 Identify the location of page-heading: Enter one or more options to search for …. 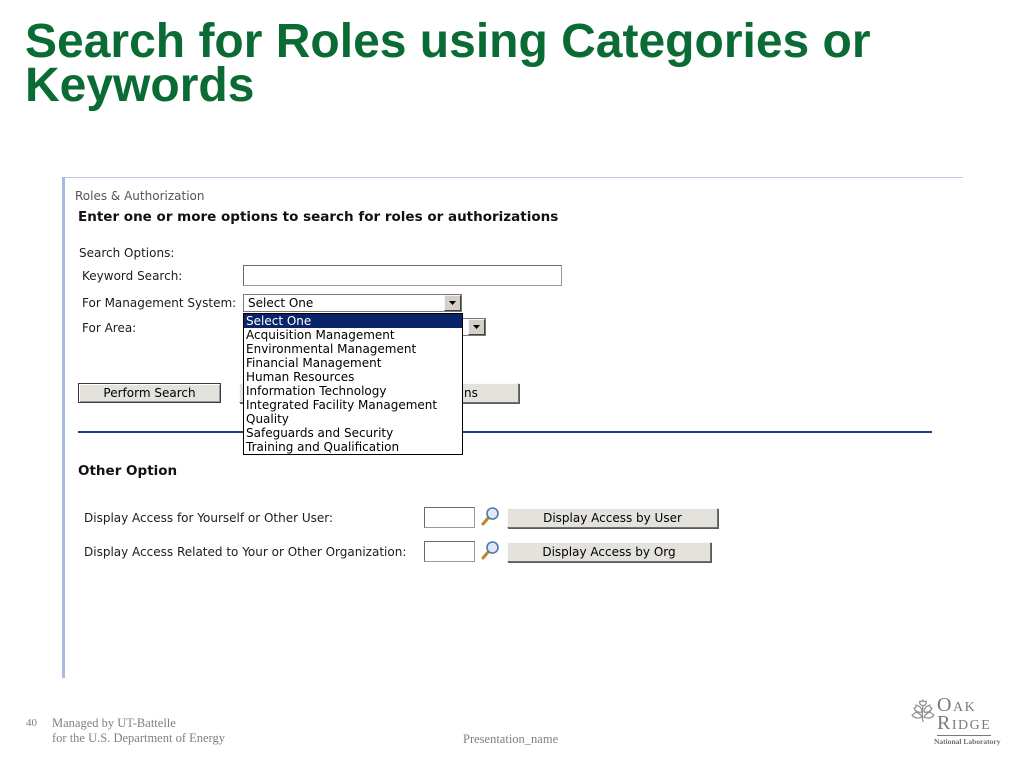
(318, 217).